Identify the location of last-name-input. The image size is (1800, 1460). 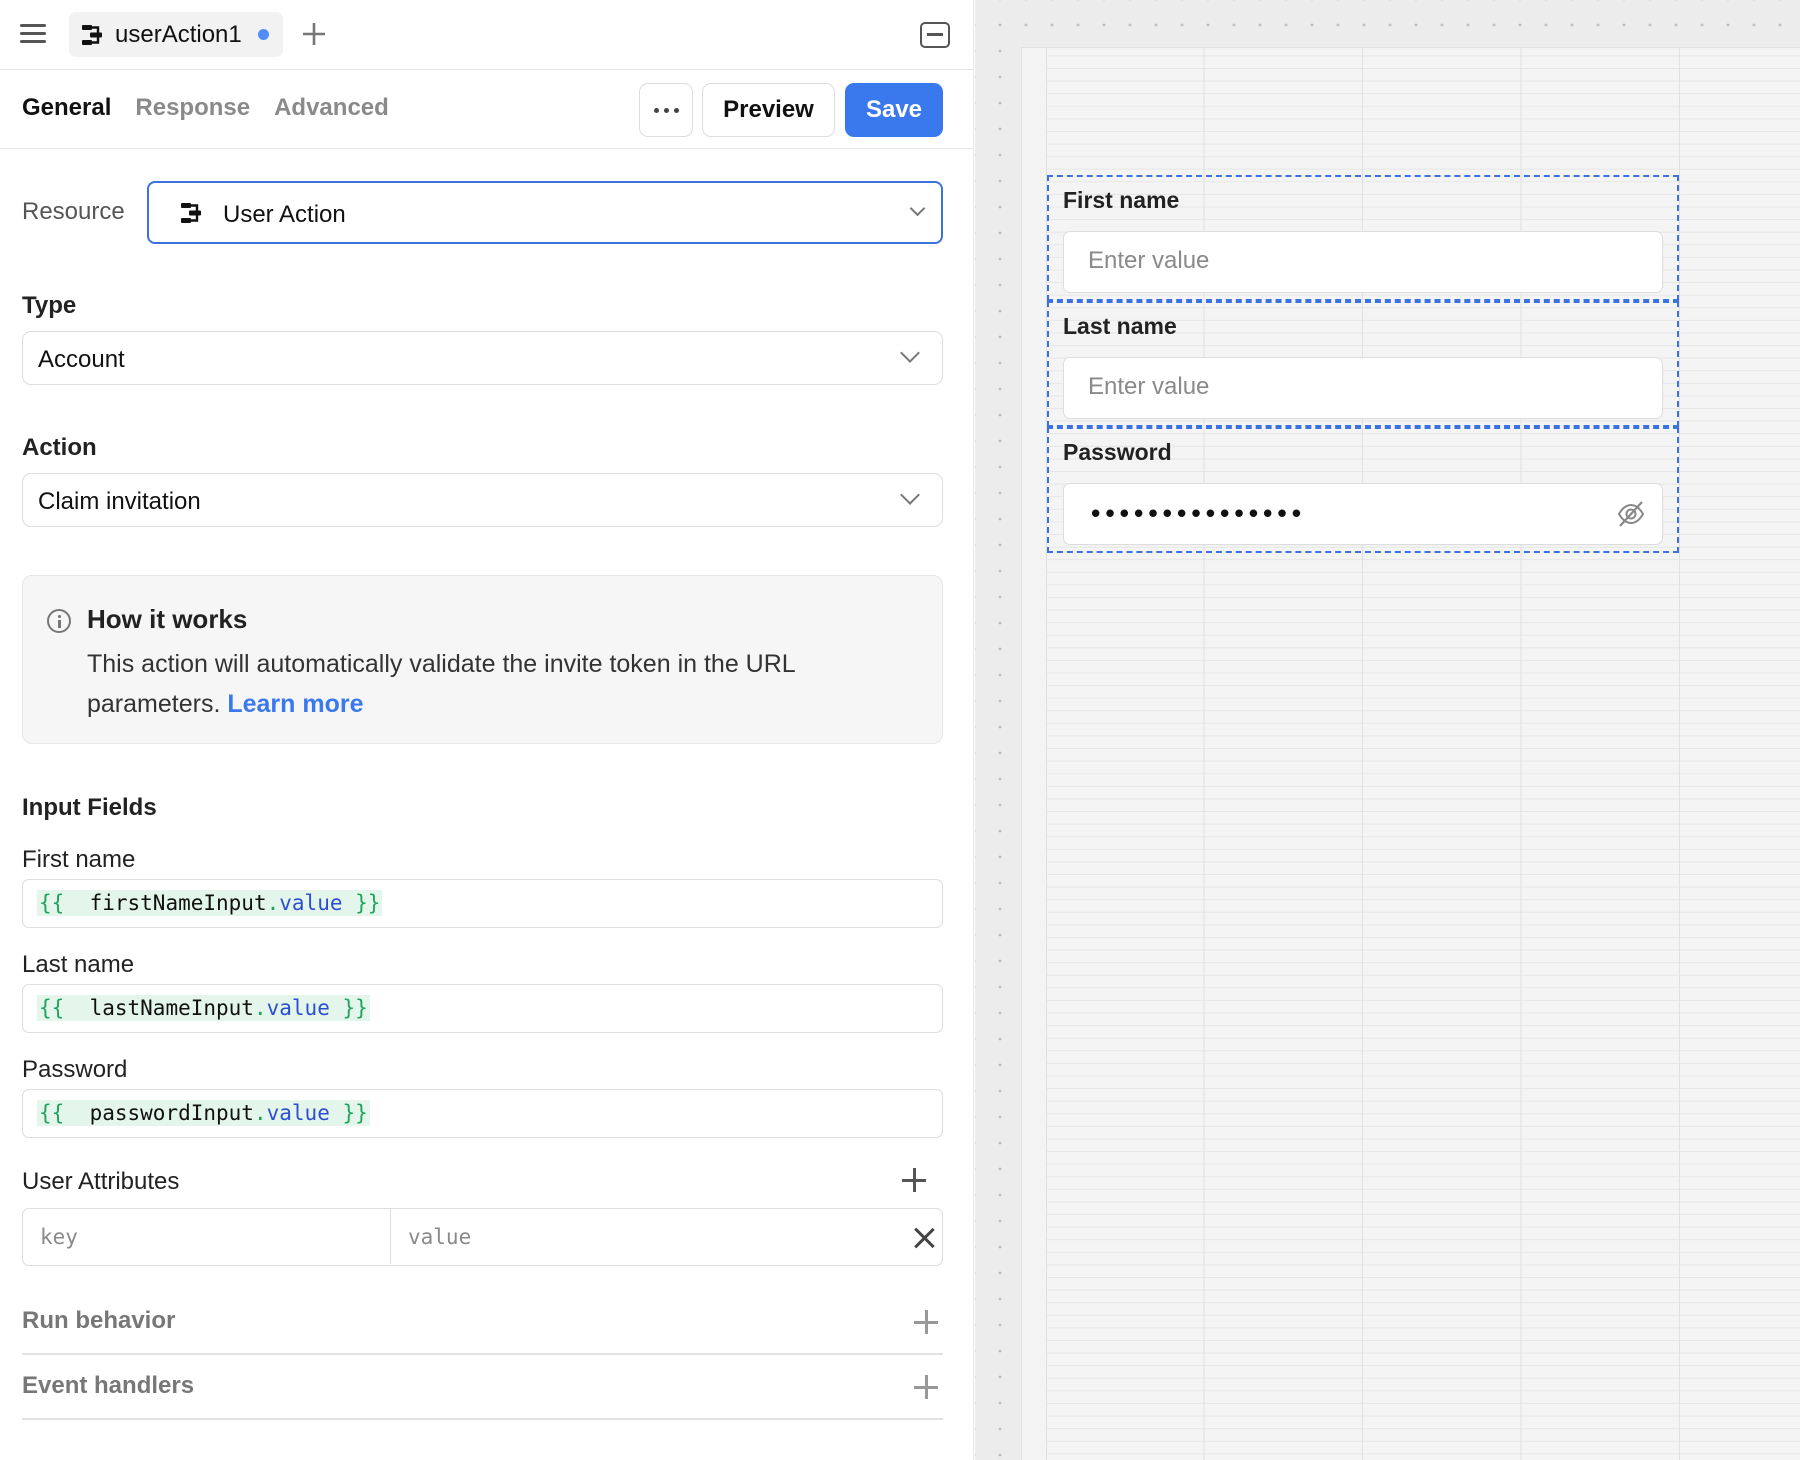
(1324, 387).